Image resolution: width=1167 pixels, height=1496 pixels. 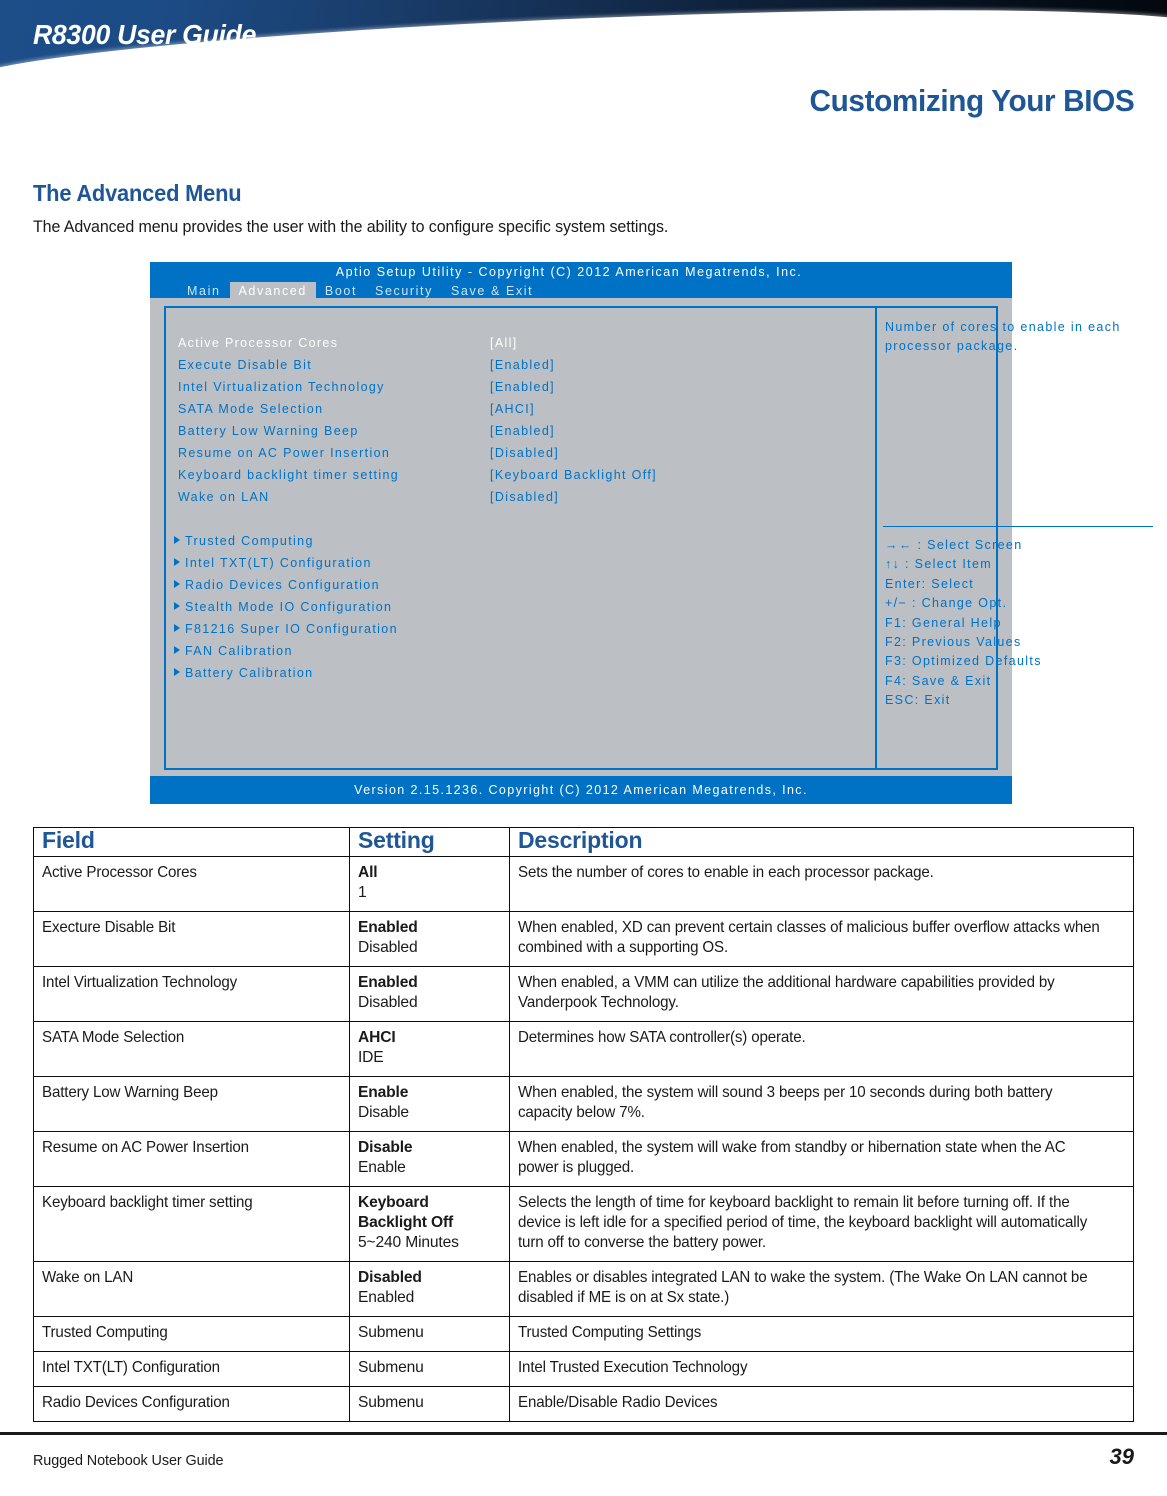 I want to click on bios-tab-main: Main, so click(x=204, y=291).